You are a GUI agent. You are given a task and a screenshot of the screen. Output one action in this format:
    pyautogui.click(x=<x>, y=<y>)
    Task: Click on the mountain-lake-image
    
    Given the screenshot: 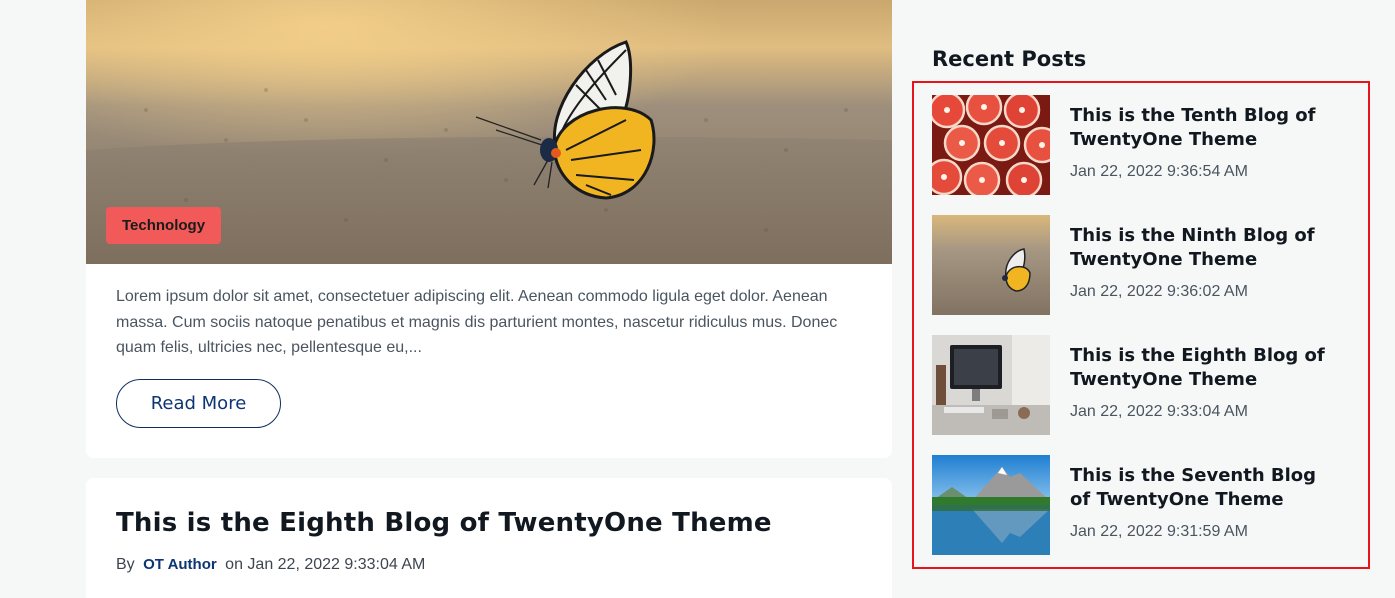 What is the action you would take?
    pyautogui.click(x=991, y=505)
    